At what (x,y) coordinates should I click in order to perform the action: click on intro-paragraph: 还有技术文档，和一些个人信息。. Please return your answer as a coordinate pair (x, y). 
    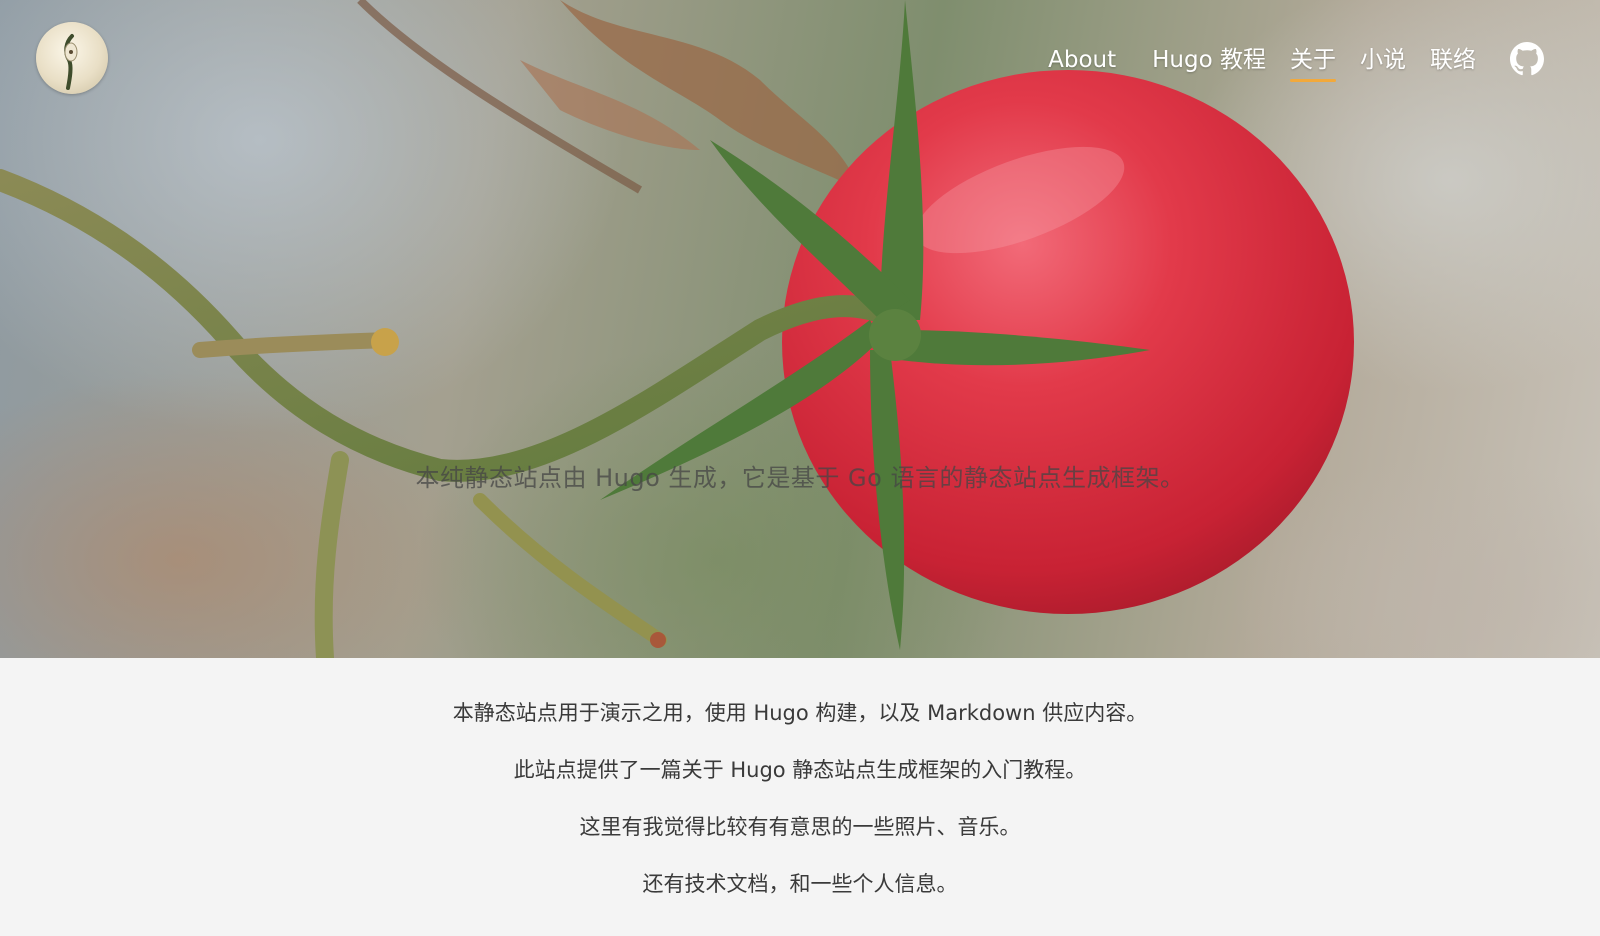
    Looking at the image, I should click on (800, 884).